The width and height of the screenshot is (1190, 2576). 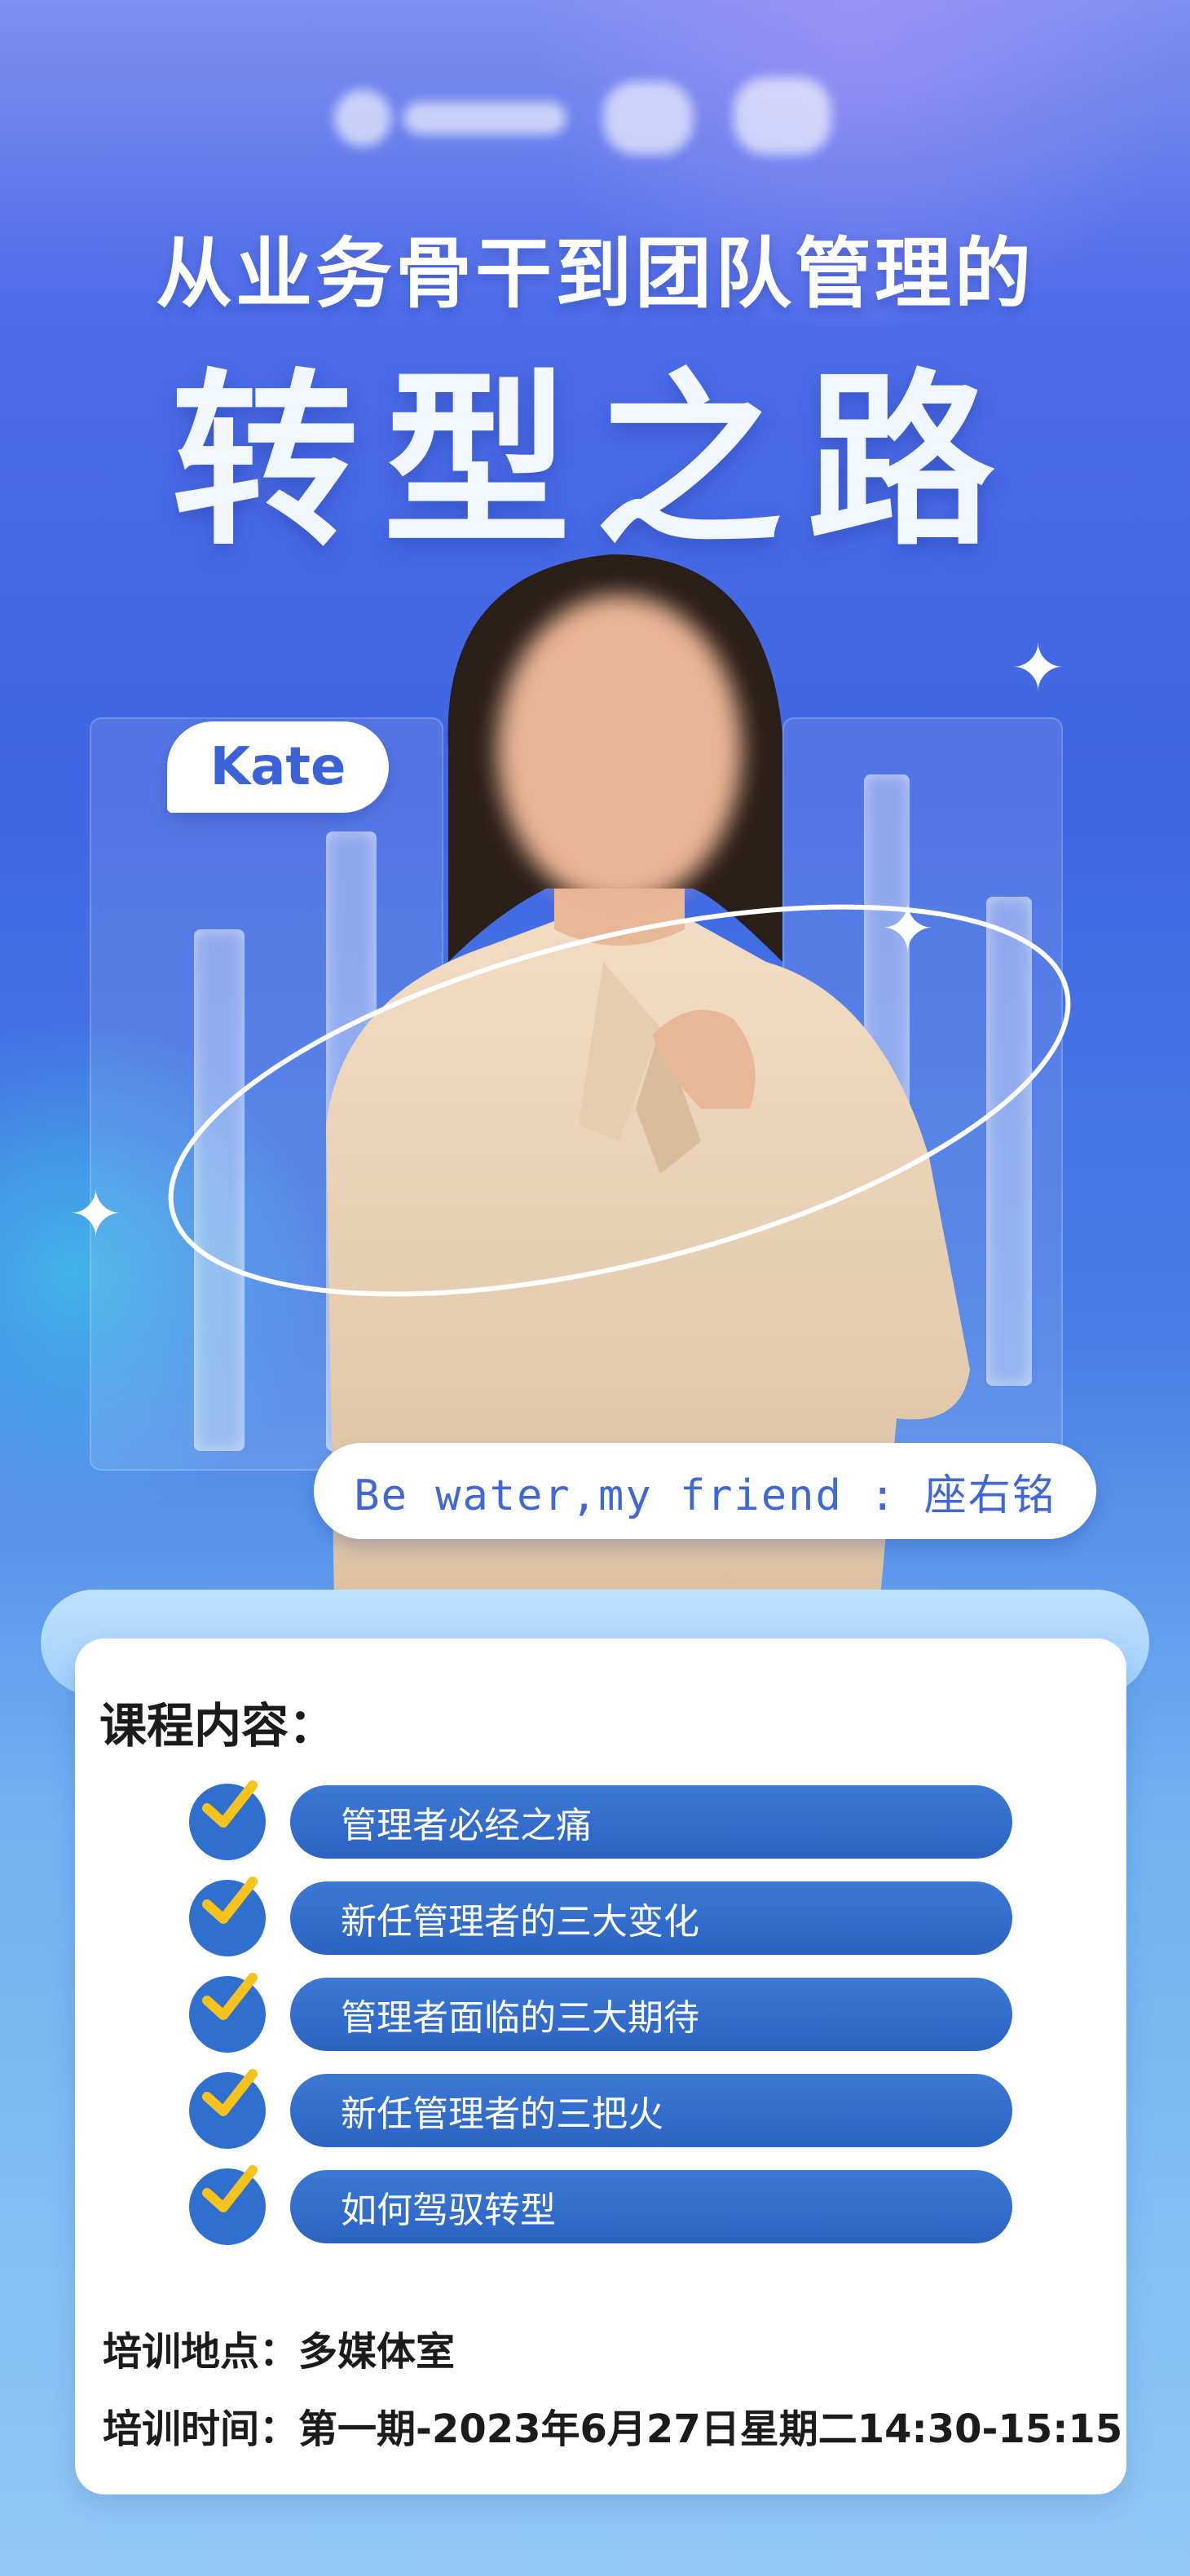 I want to click on headline: 从业务骨干到团队管理的, so click(x=594, y=274).